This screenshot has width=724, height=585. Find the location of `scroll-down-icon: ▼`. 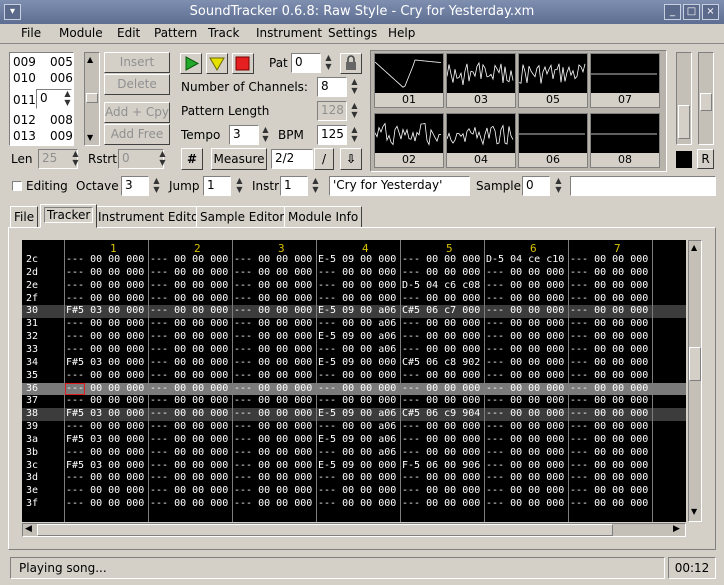

scroll-down-icon: ▼ is located at coordinates (90, 137).